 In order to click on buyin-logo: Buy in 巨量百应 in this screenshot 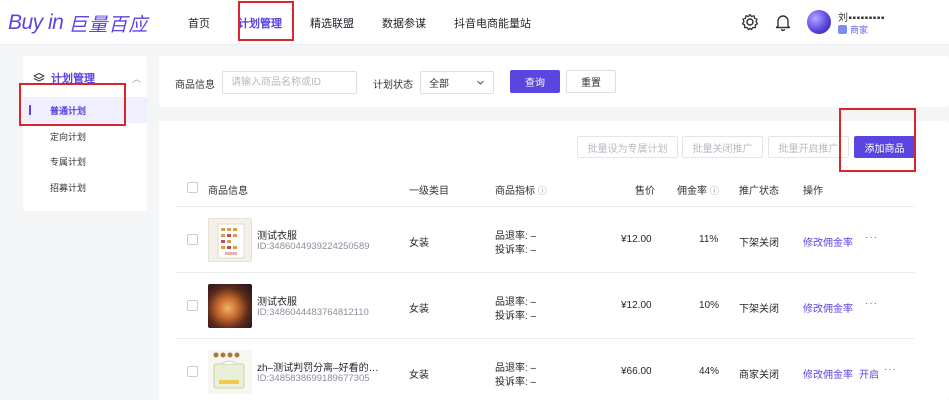, I will do `click(78, 23)`.